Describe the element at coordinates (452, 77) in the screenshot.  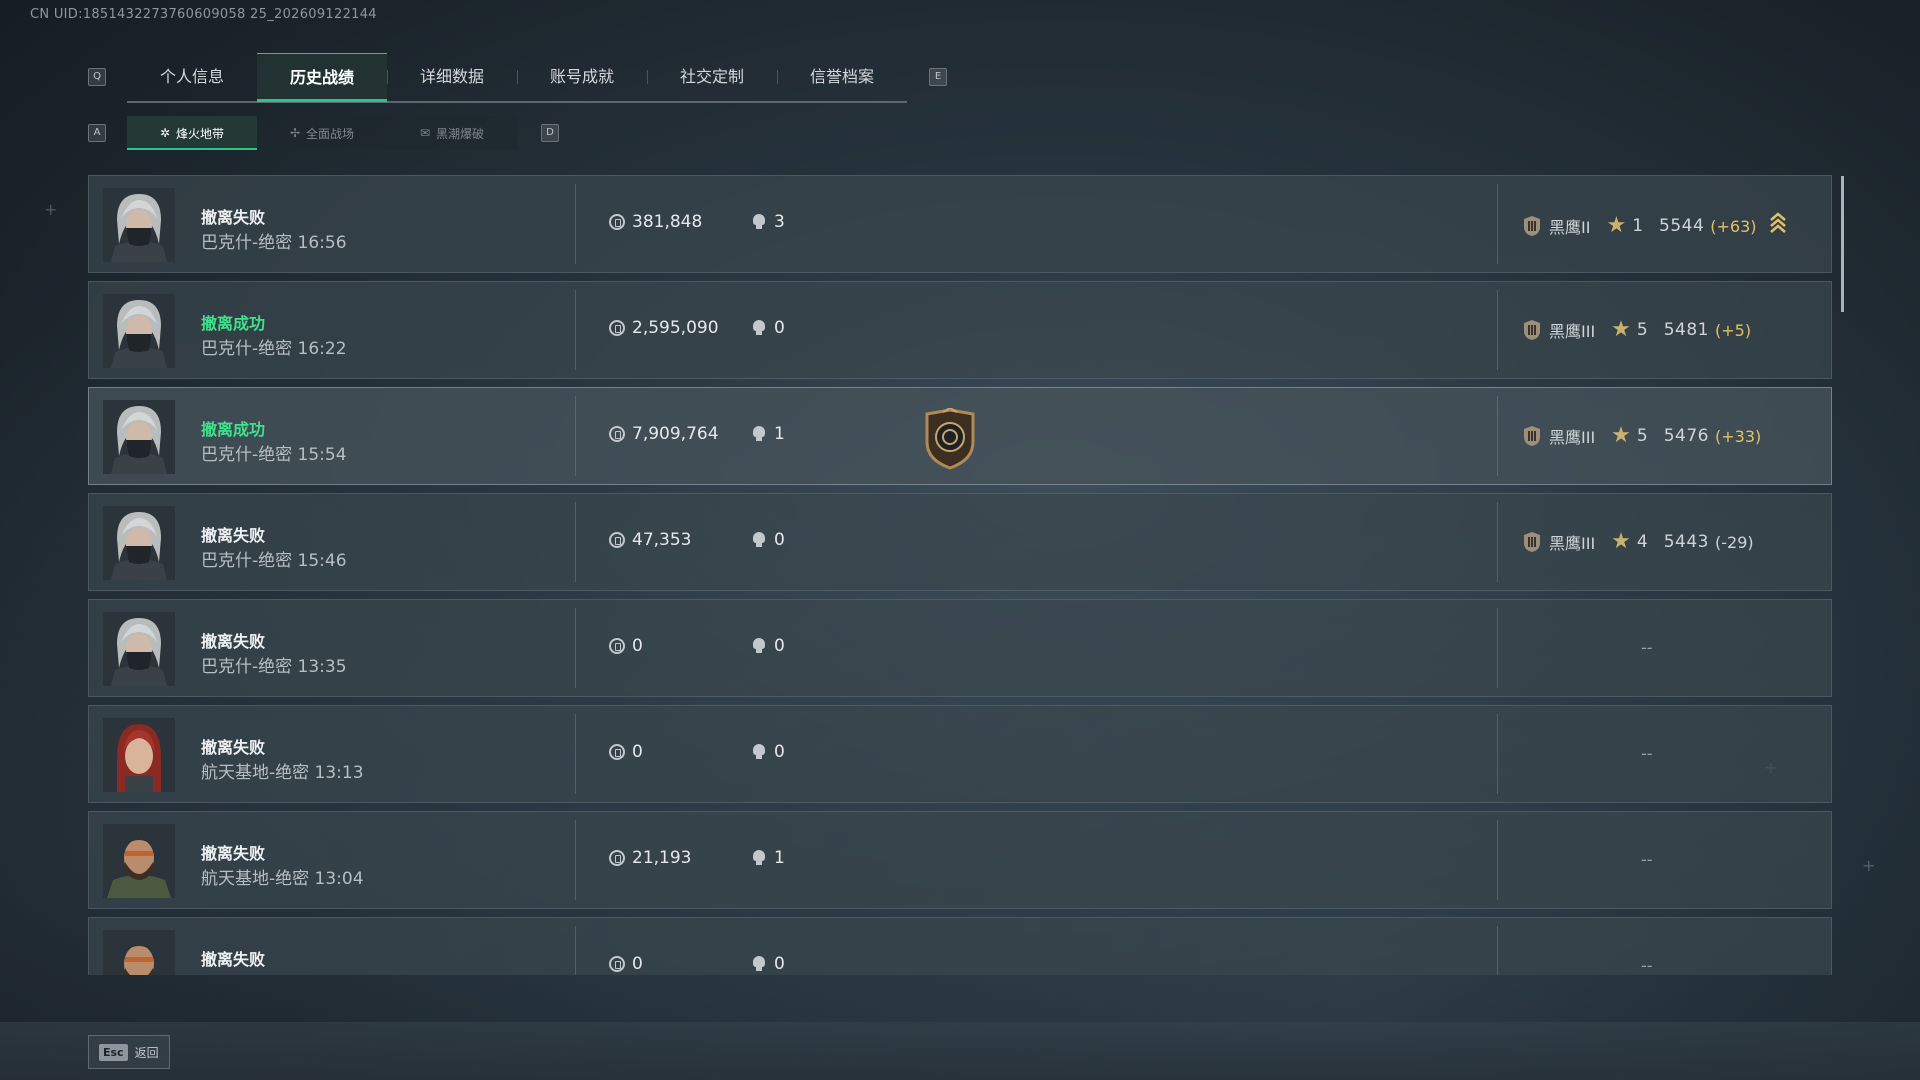
I see `tab-detailed-data: 详细数据` at that location.